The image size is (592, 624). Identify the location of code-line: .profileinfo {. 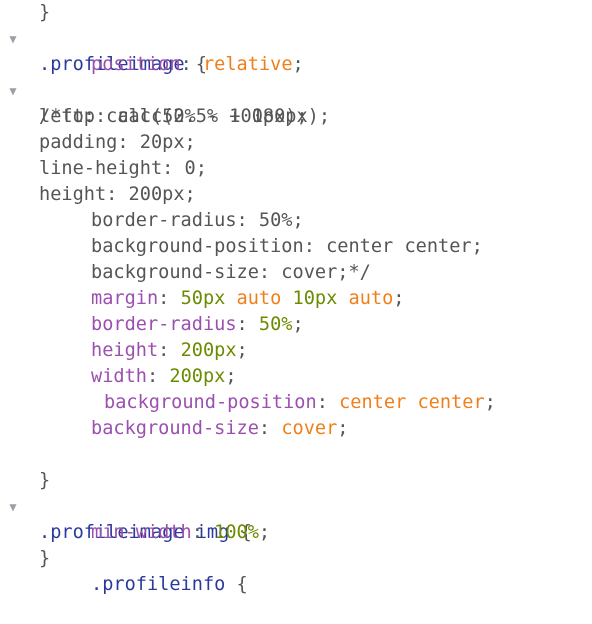
(296, 570).